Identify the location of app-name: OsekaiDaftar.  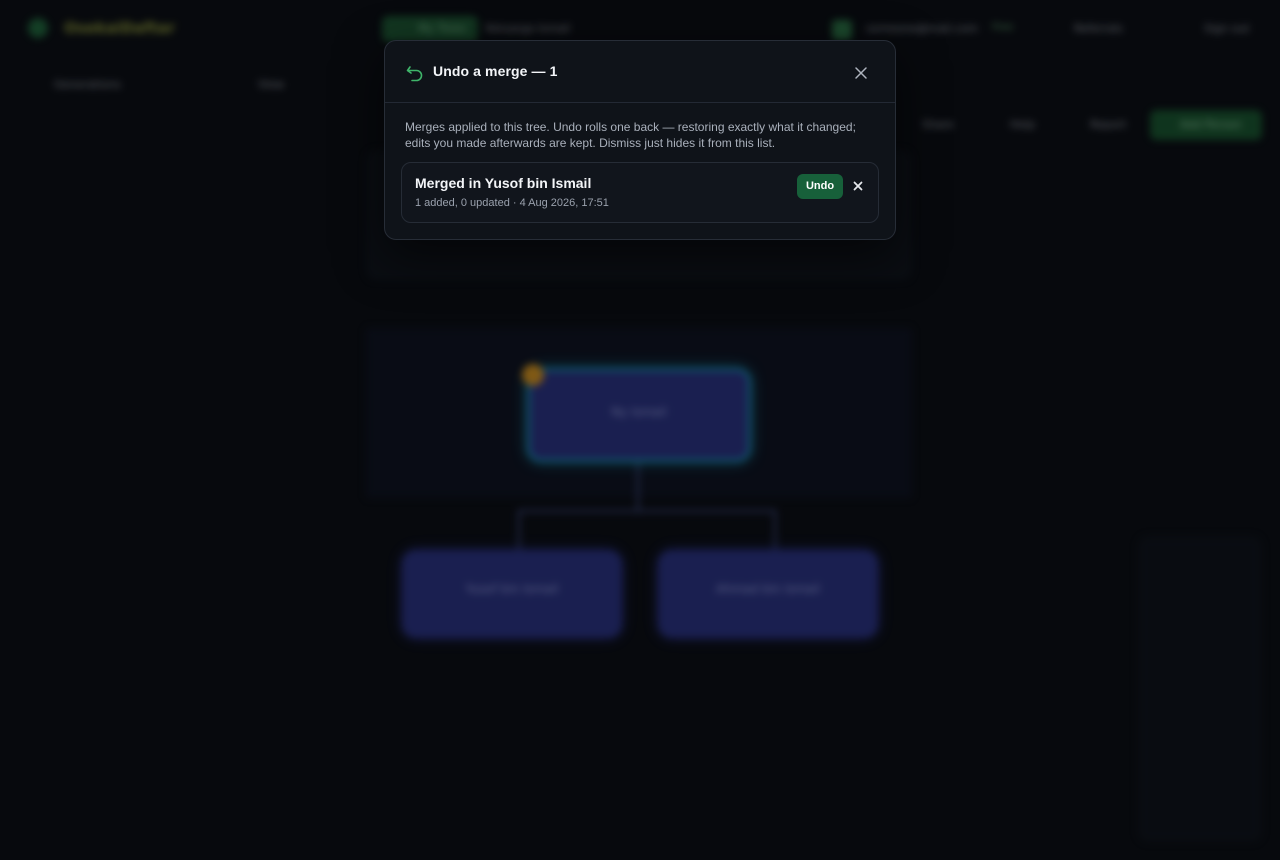
(119, 28).